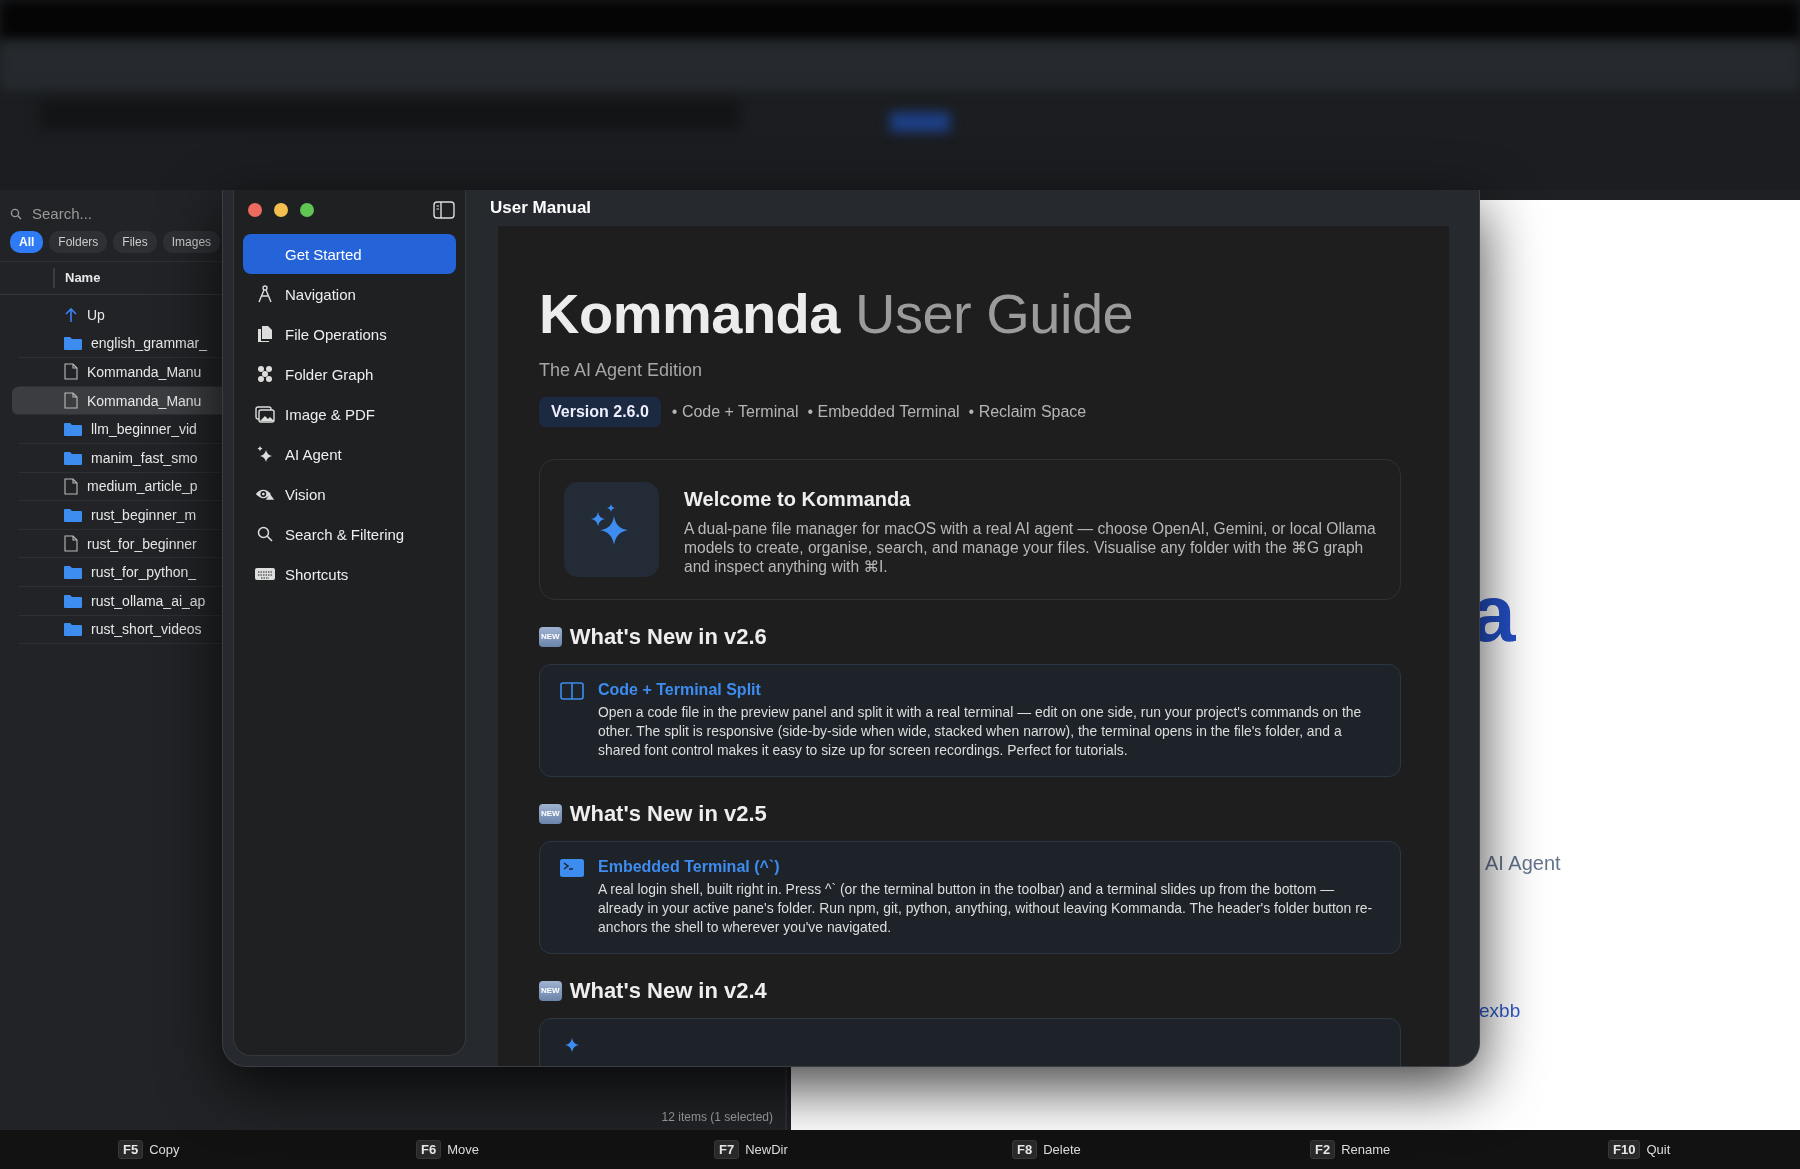  Describe the element at coordinates (717, 1118) in the screenshot. I see `item-count: 12 items (1 selected)` at that location.